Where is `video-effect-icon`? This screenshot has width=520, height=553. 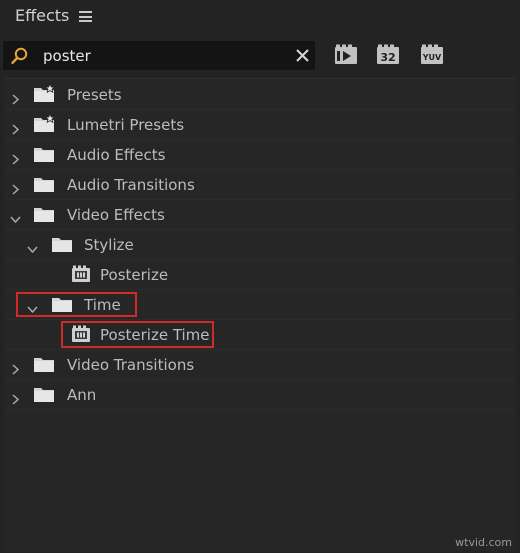 video-effect-icon is located at coordinates (81, 274).